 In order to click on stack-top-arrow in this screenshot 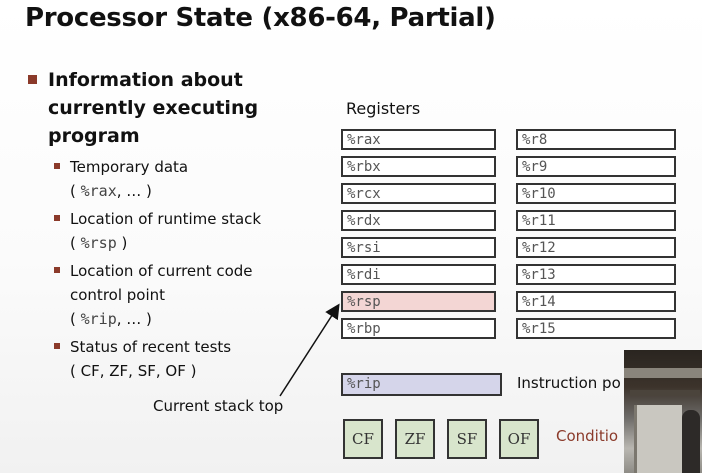, I will do `click(309, 350)`.